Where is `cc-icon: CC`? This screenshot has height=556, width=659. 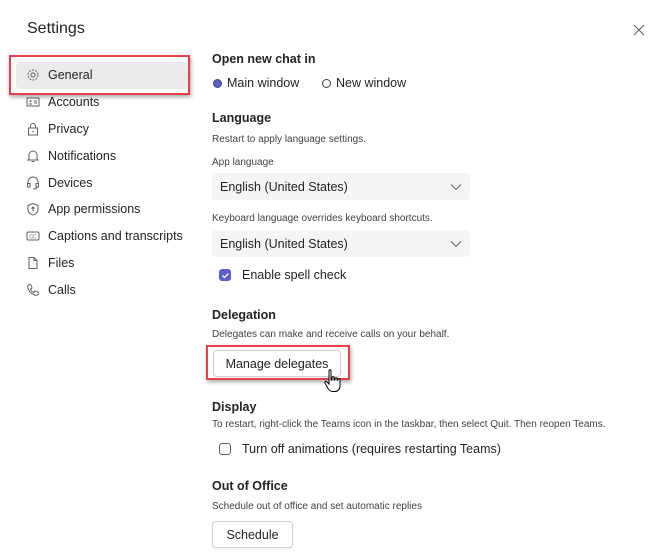
cc-icon: CC is located at coordinates (33, 236).